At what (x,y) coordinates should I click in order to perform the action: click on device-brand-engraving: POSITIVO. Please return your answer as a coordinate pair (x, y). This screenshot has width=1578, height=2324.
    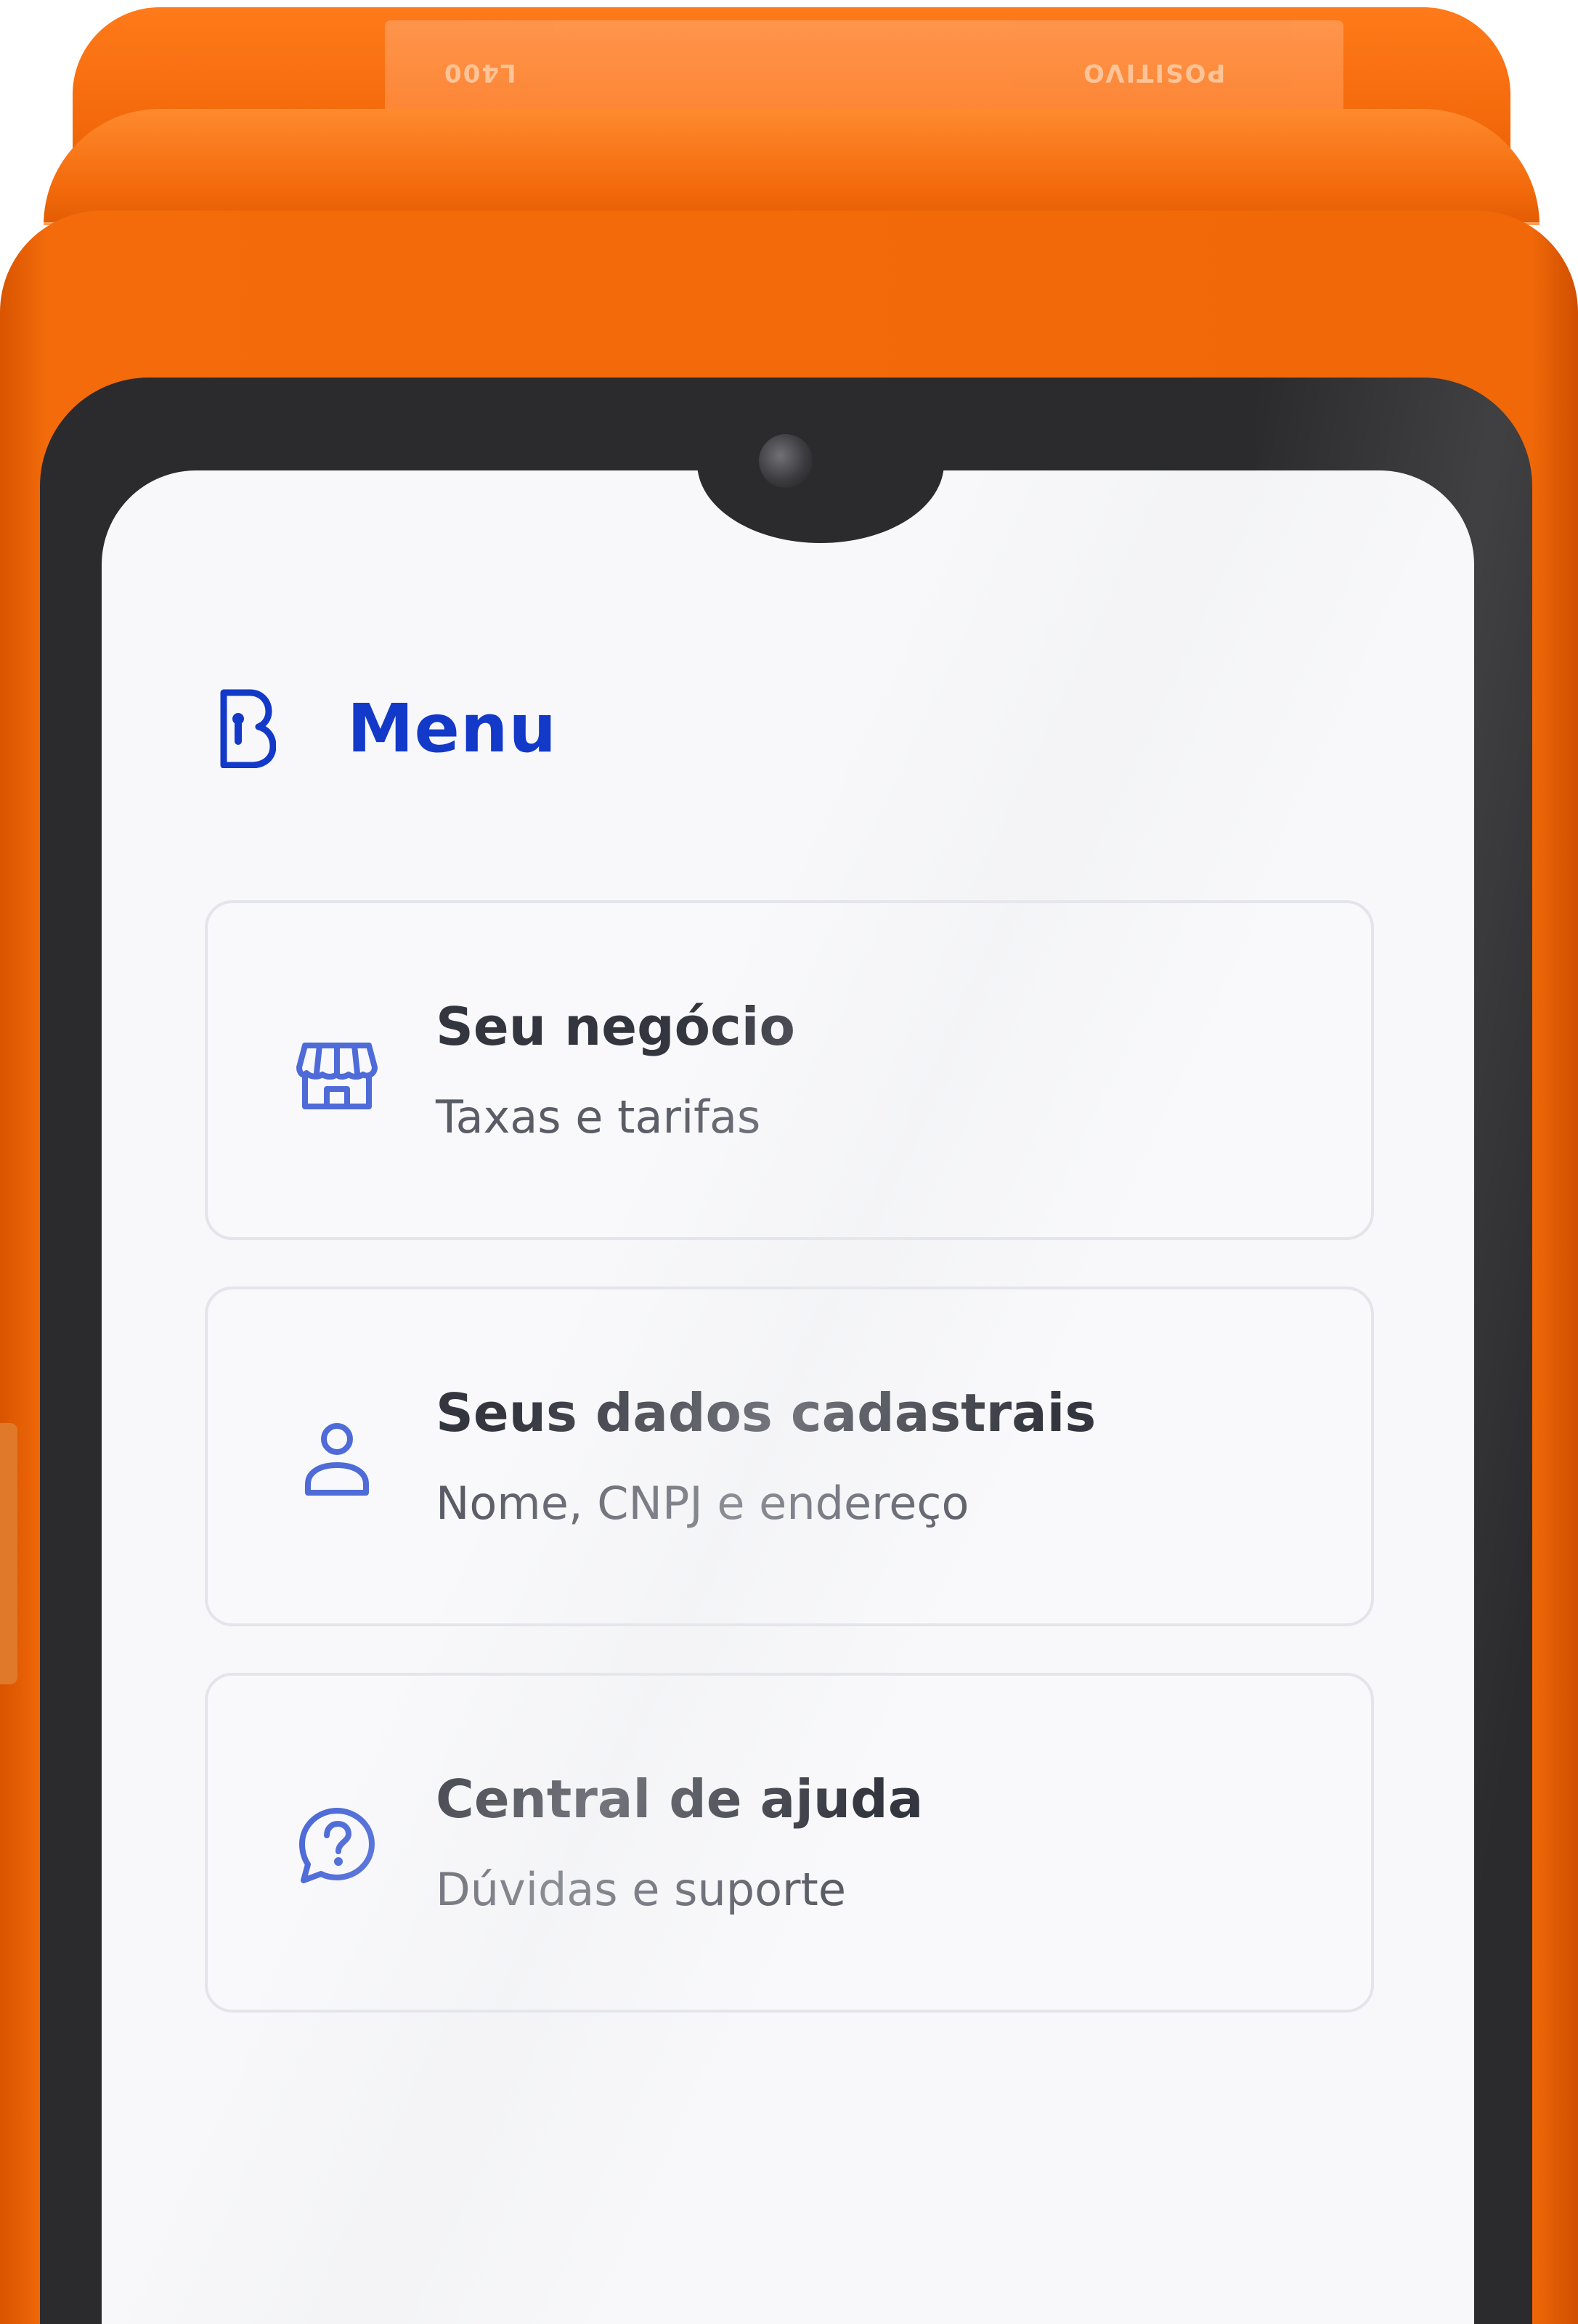
    Looking at the image, I should click on (1154, 72).